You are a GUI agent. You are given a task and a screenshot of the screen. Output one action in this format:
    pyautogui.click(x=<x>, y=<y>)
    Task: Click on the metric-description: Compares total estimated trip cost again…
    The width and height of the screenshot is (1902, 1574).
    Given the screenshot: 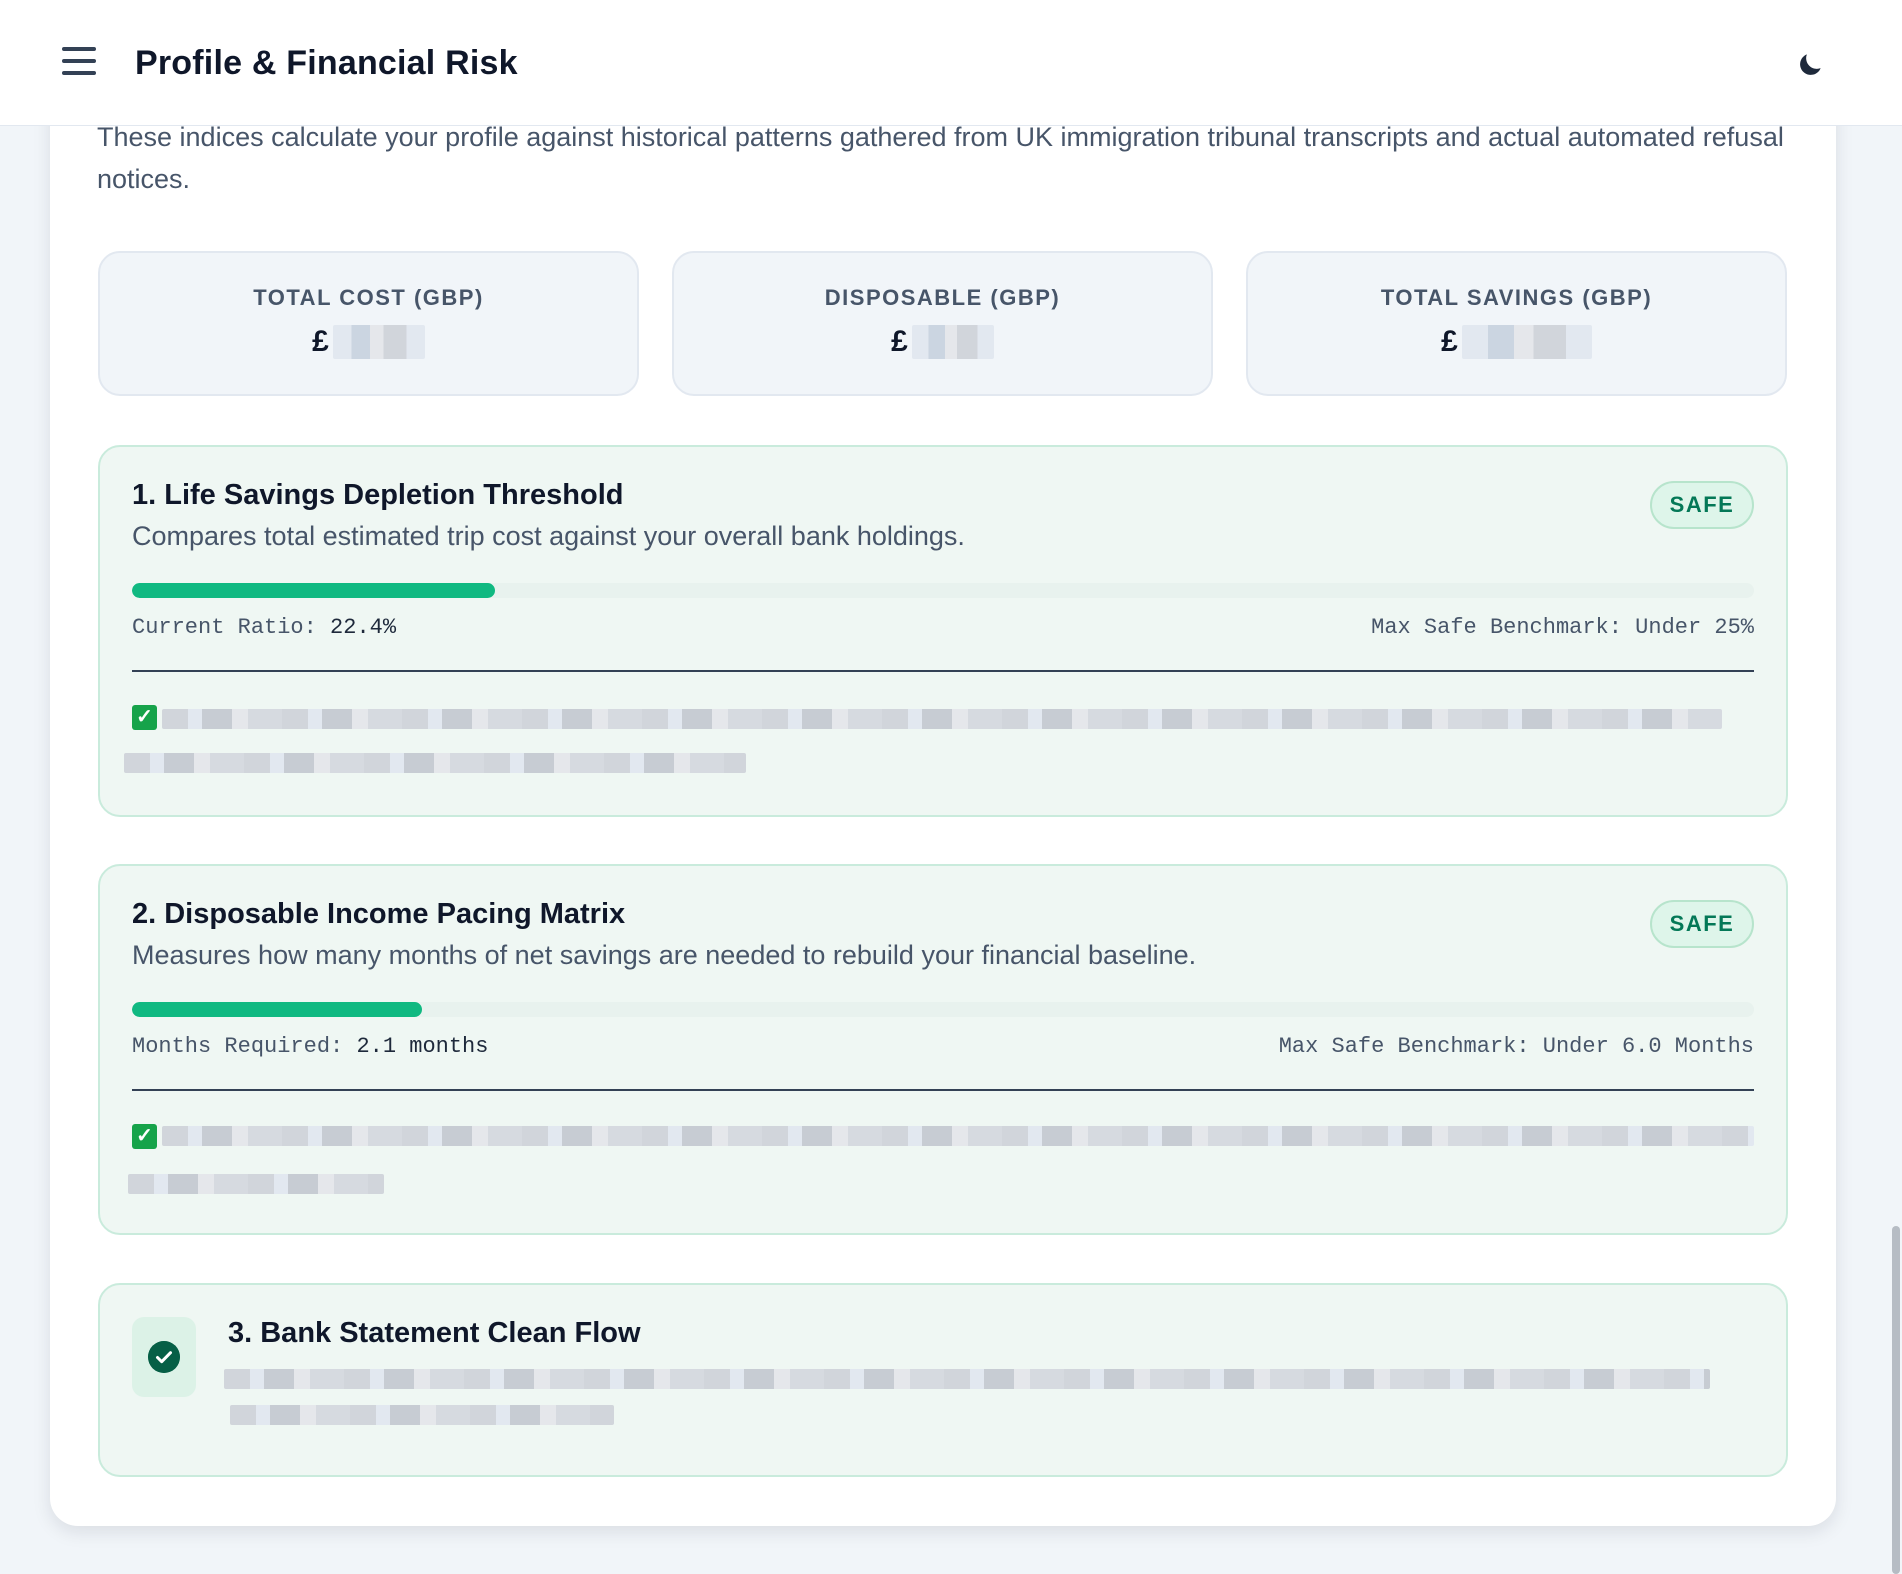 What is the action you would take?
    pyautogui.click(x=548, y=536)
    